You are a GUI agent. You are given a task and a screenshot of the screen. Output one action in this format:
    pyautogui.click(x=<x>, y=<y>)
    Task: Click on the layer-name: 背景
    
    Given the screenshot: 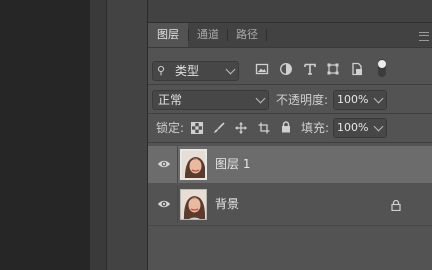 What is the action you would take?
    pyautogui.click(x=227, y=204)
    